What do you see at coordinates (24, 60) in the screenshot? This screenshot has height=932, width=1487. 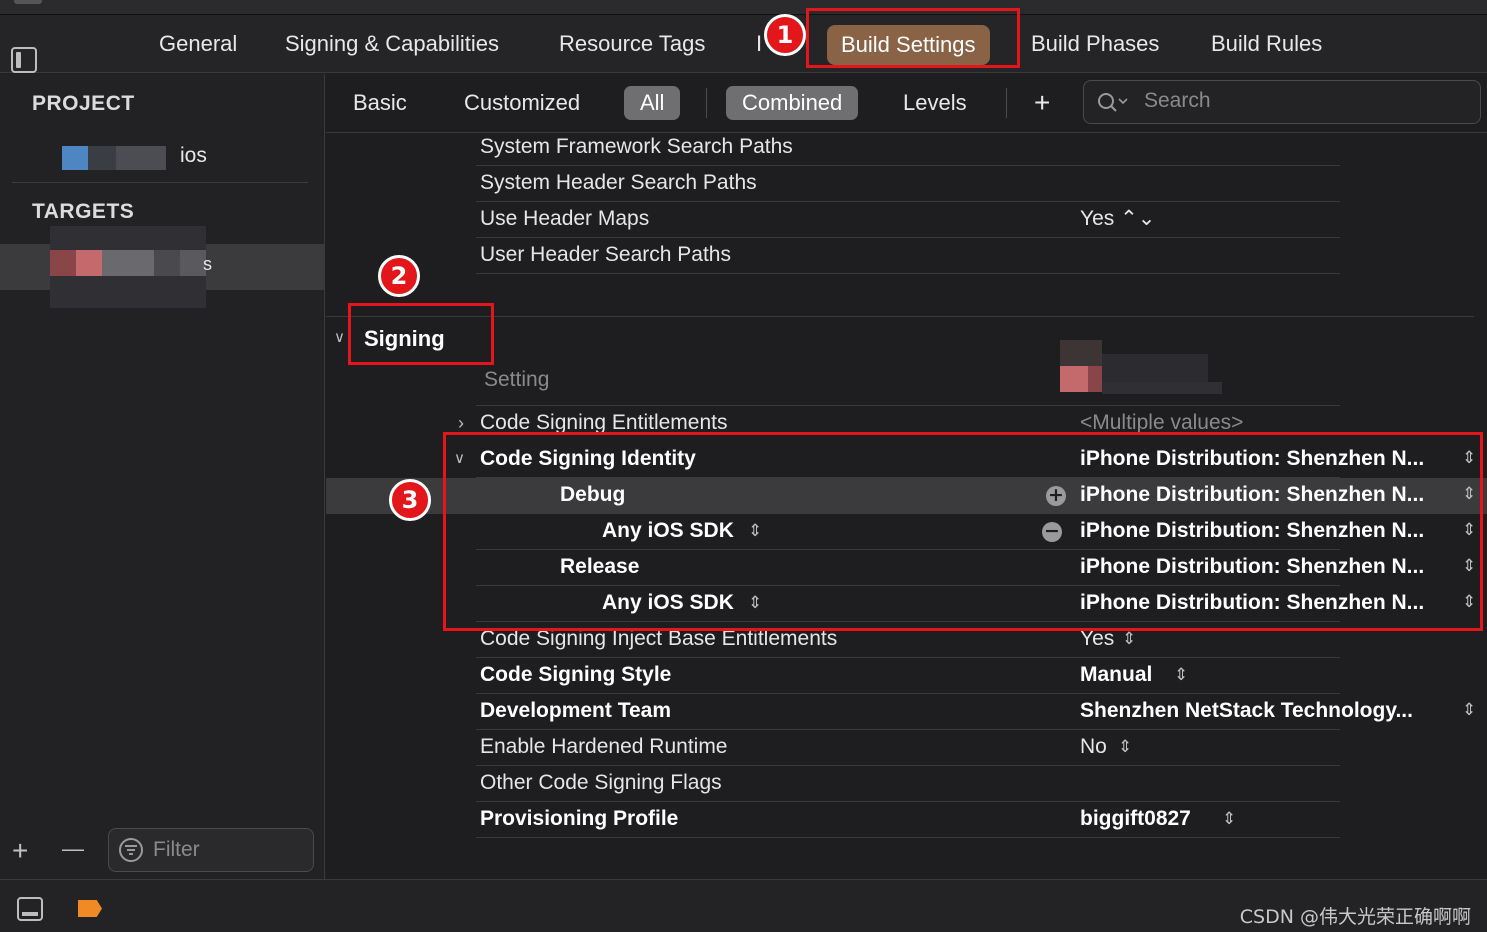 I see `sidebar-toggle-icon` at bounding box center [24, 60].